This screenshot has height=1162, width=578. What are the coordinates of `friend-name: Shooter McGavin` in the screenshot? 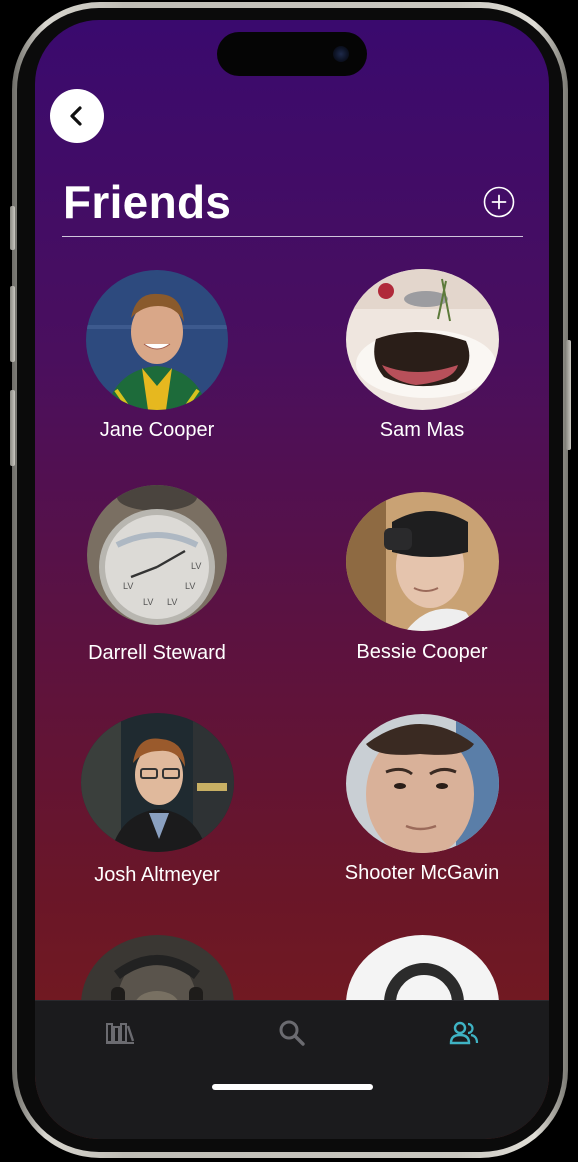 It's located at (422, 873).